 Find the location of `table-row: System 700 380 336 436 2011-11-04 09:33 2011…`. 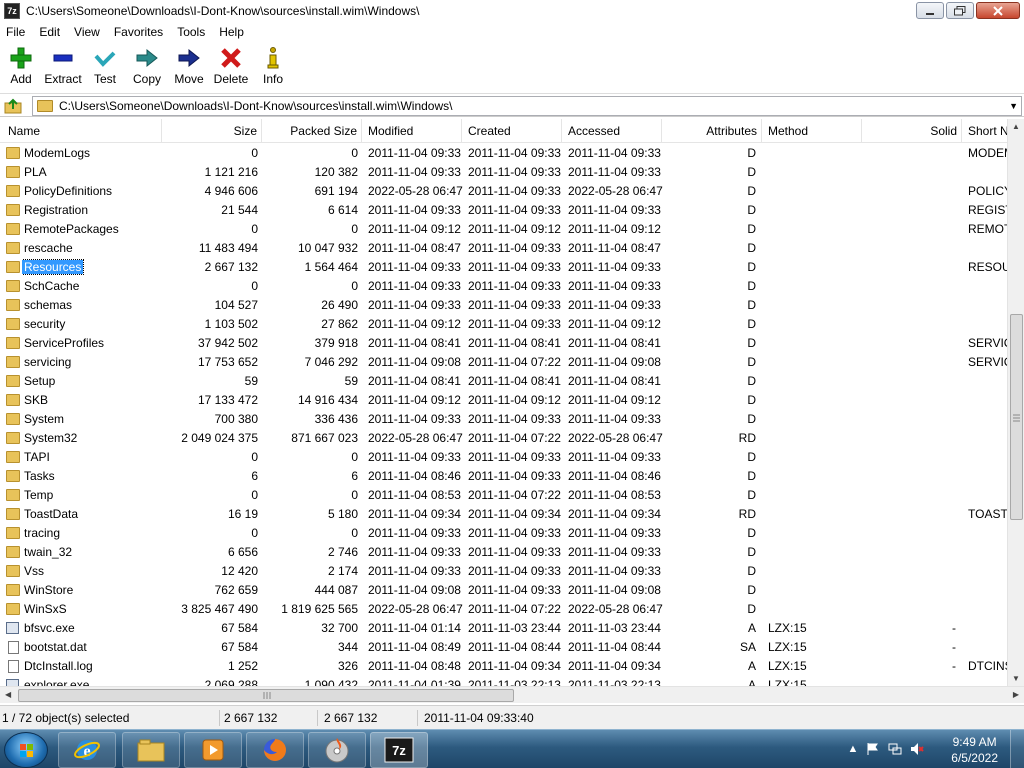

table-row: System 700 380 336 436 2011-11-04 09:33 2011… is located at coordinates (504, 419).